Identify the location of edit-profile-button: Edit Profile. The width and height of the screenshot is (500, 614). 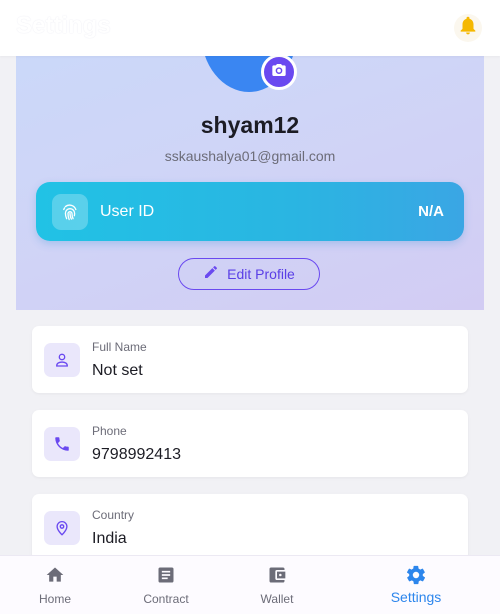
(249, 274).